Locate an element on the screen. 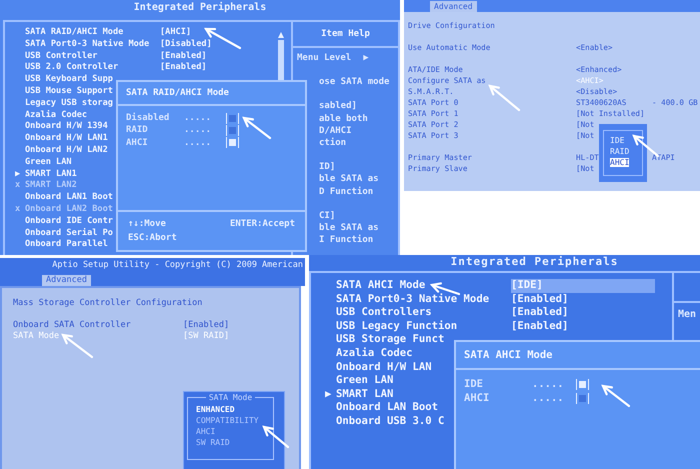 This screenshot has width=700, height=469. help-text: CI] is located at coordinates (327, 216).